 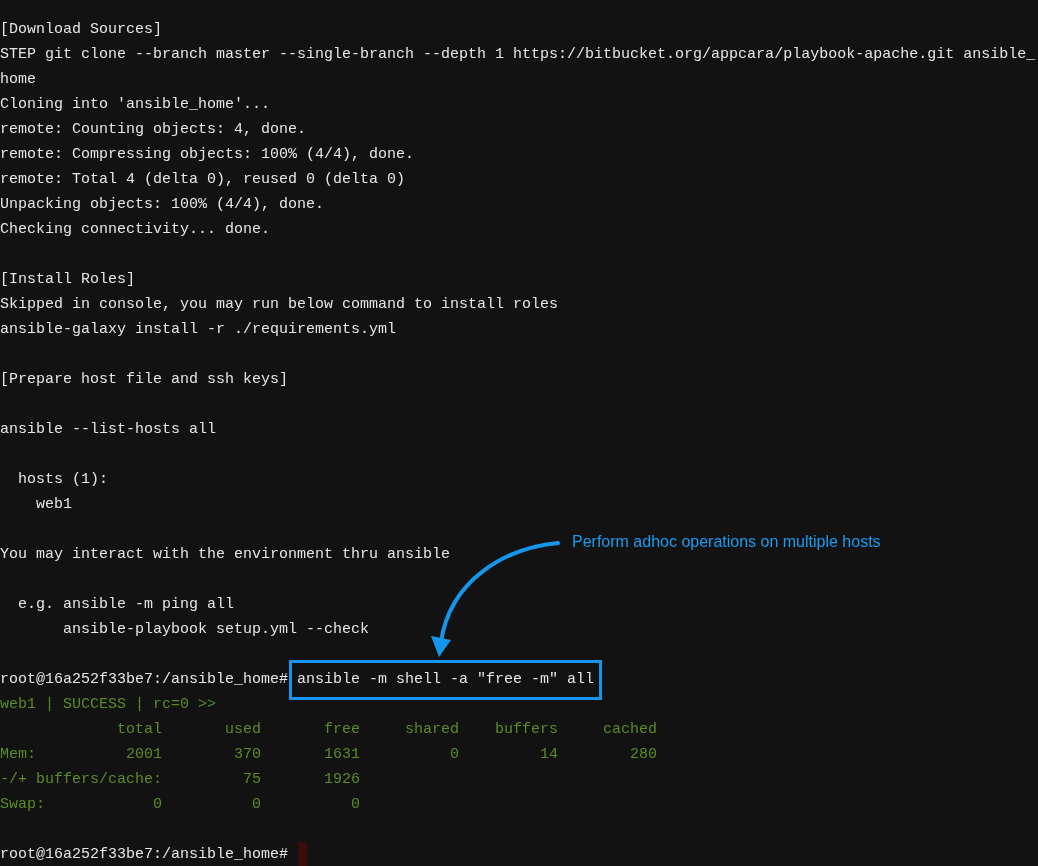 I want to click on command-output: Mem: 2001 370 1631 0 14 280, so click(x=329, y=754).